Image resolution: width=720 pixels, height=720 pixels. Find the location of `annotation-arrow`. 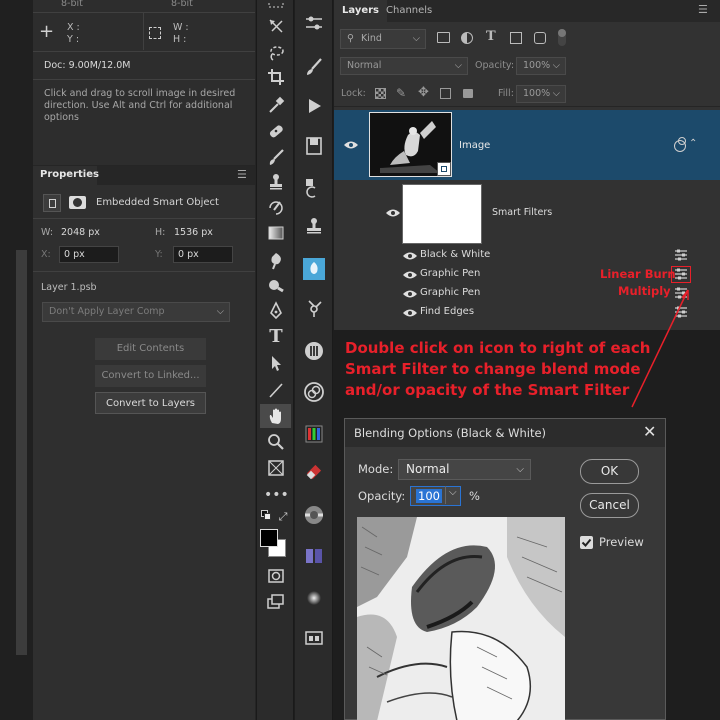

annotation-arrow is located at coordinates (660, 348).